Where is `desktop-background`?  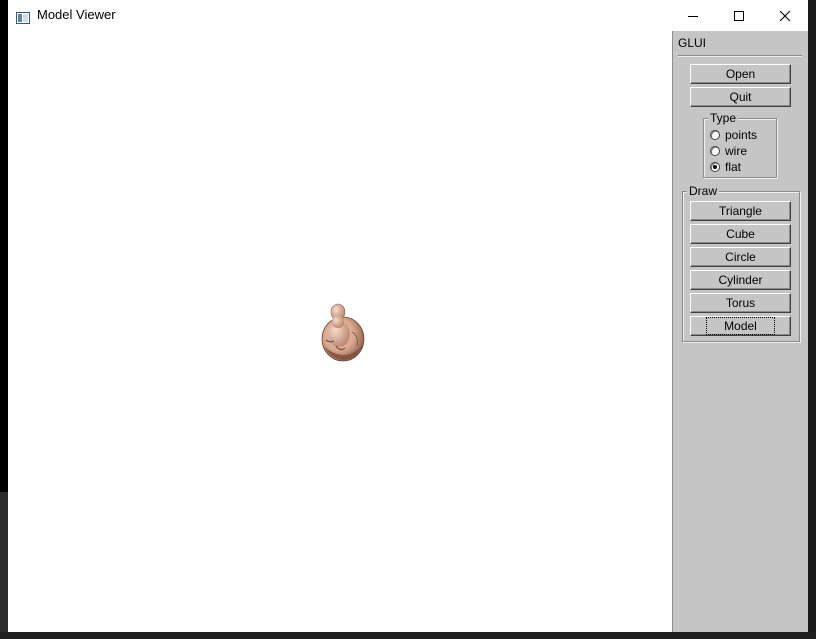 desktop-background is located at coordinates (4, 319).